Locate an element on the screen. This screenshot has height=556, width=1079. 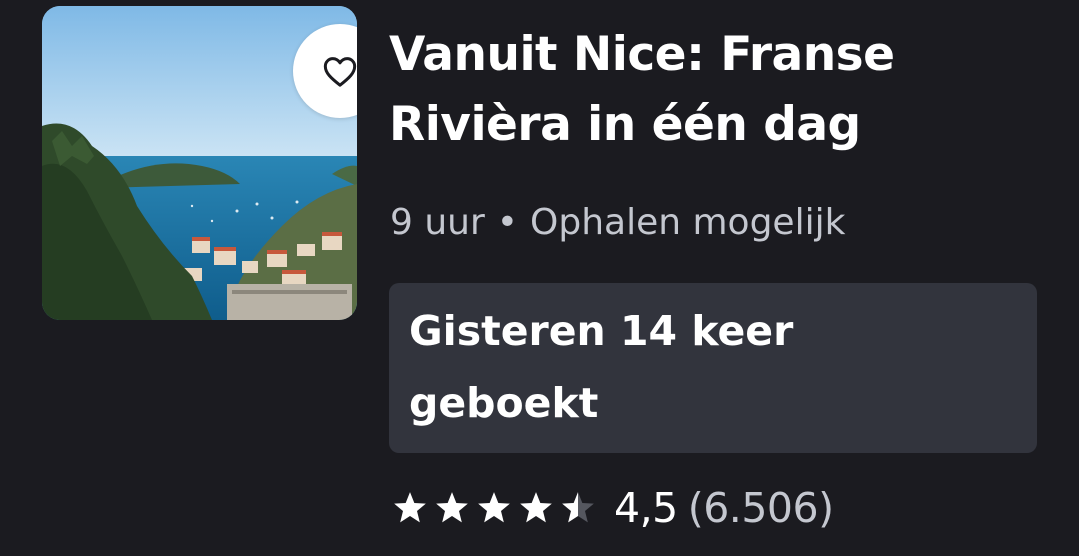
star-half-icon is located at coordinates (578, 507).